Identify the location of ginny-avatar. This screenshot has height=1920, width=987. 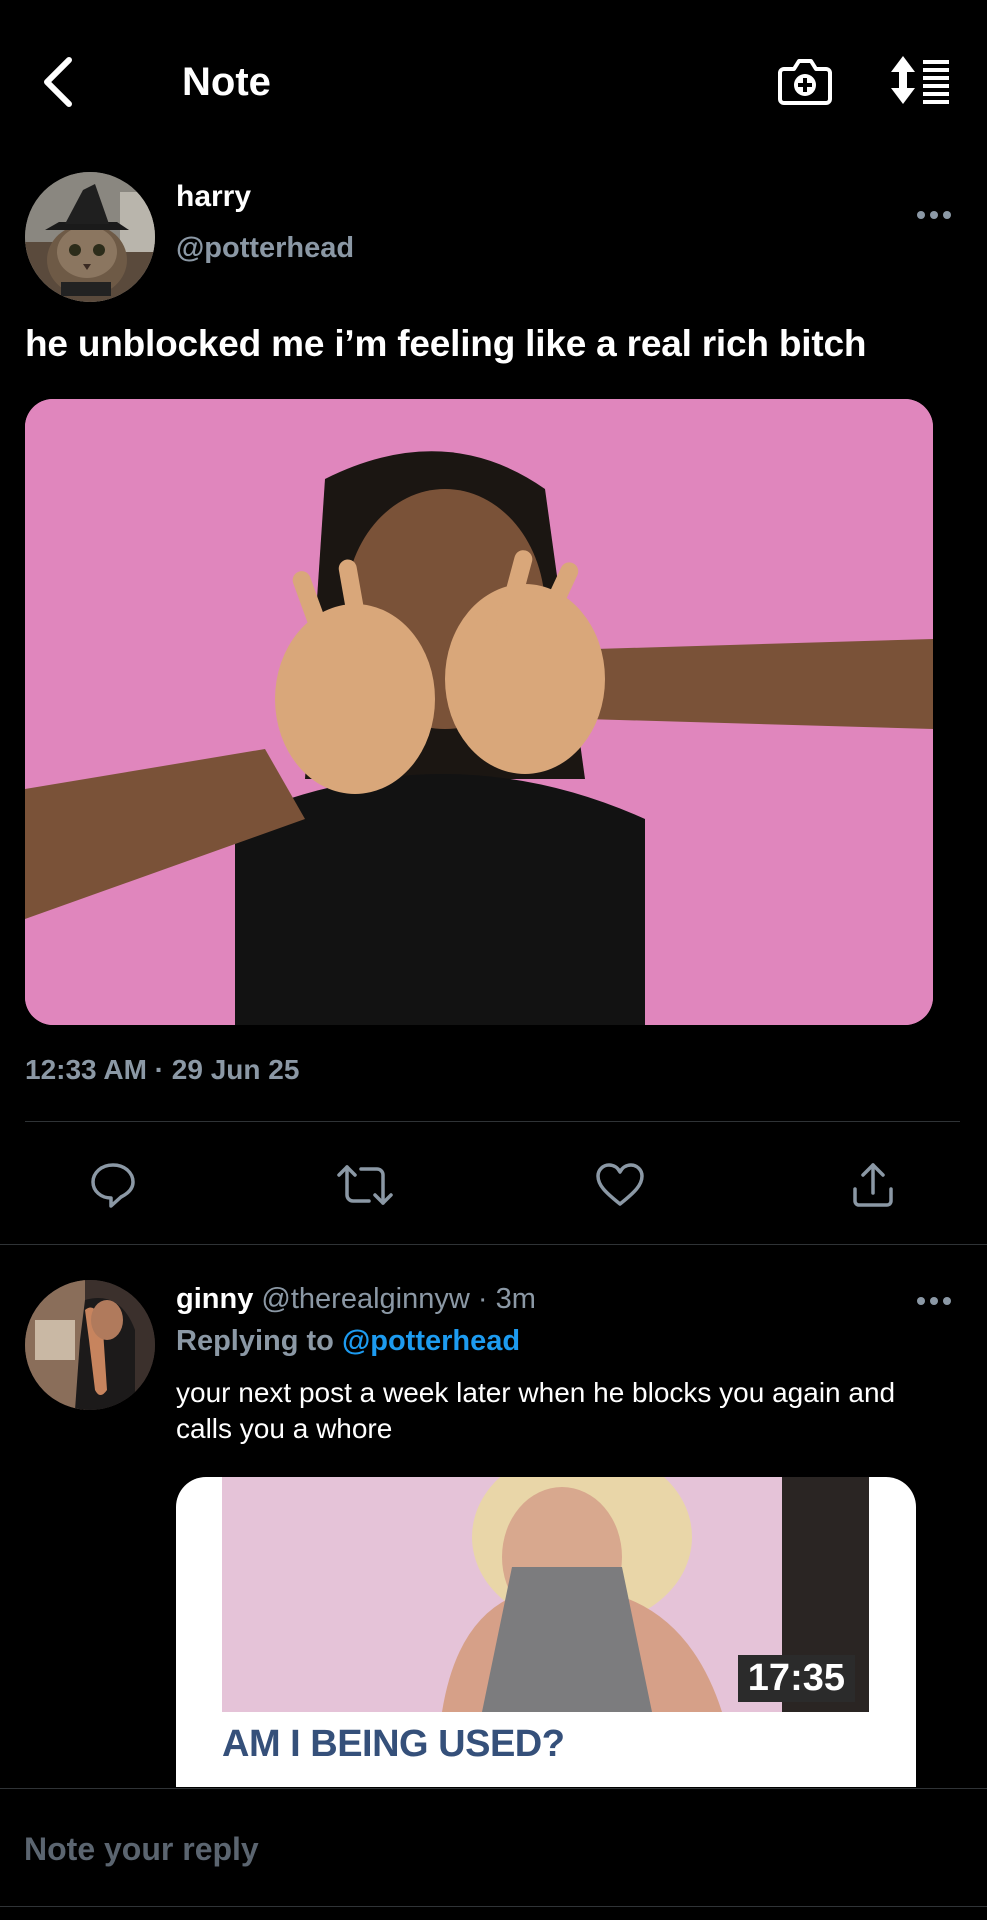
(90, 1345).